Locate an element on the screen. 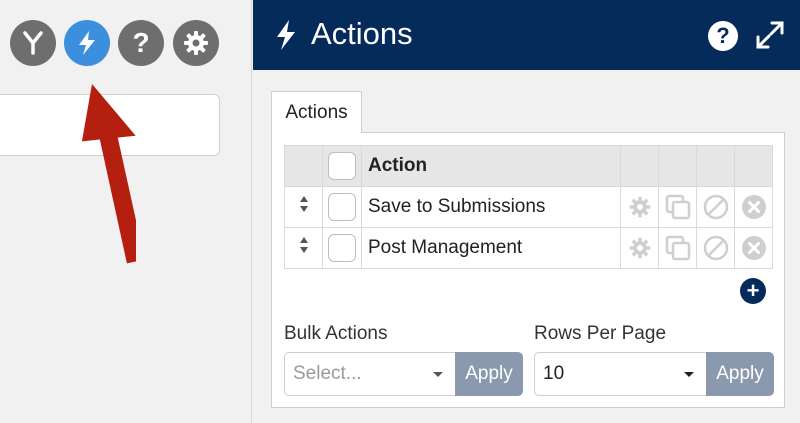 The height and width of the screenshot is (423, 800). merge-icon is located at coordinates (33, 43).